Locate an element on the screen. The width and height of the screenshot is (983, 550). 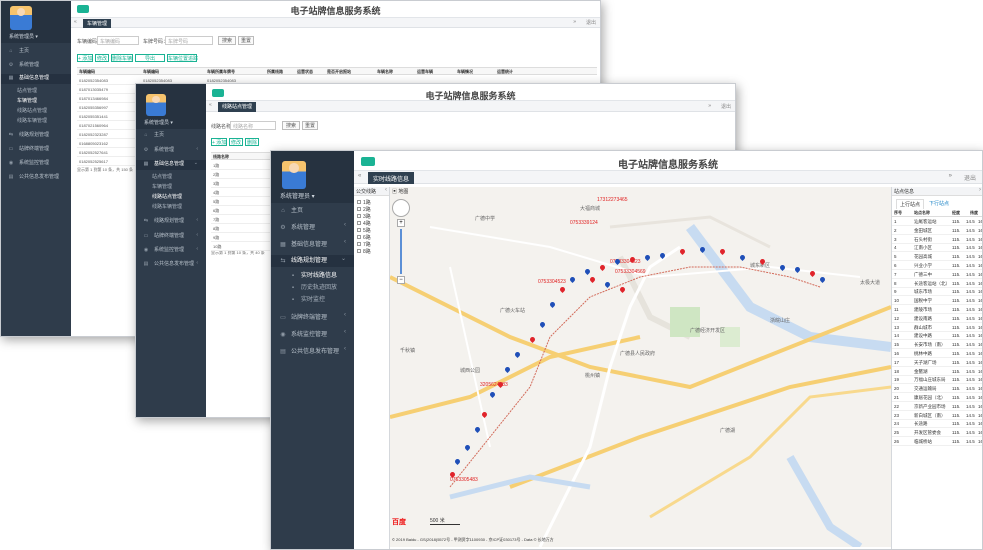
menu-basic: ▦ 基础信息管理 ‹ is located at coordinates (312, 245).